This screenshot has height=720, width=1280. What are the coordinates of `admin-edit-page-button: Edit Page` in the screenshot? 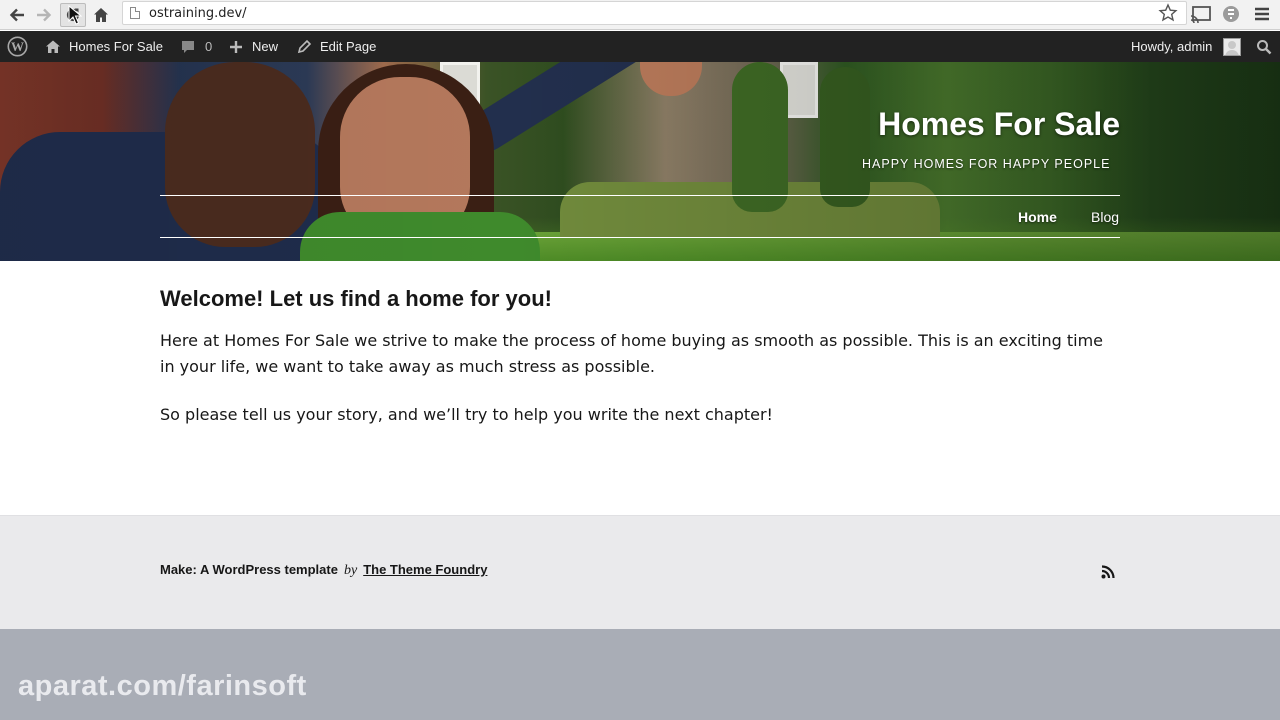 It's located at (336, 46).